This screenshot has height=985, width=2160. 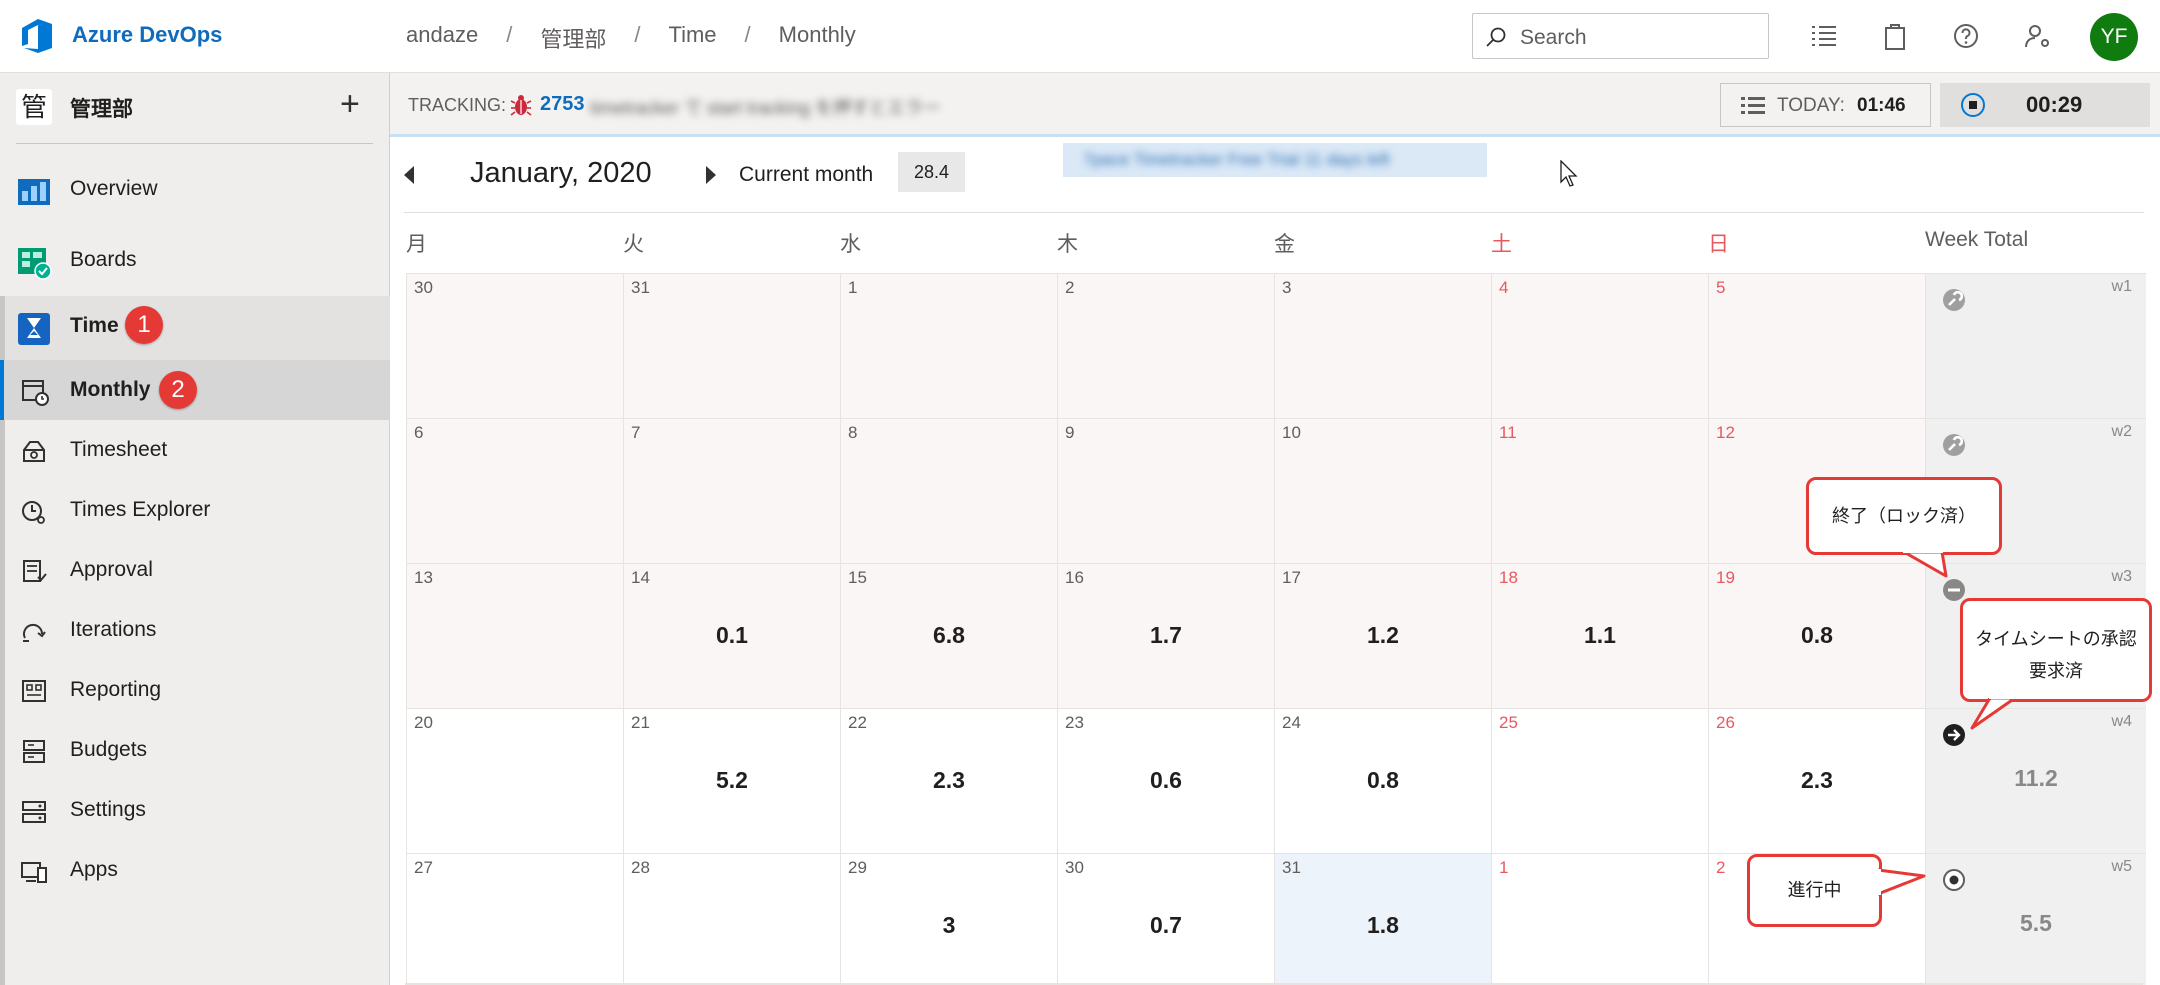 I want to click on calendar-day-cell: 22 2.3, so click(x=948, y=780).